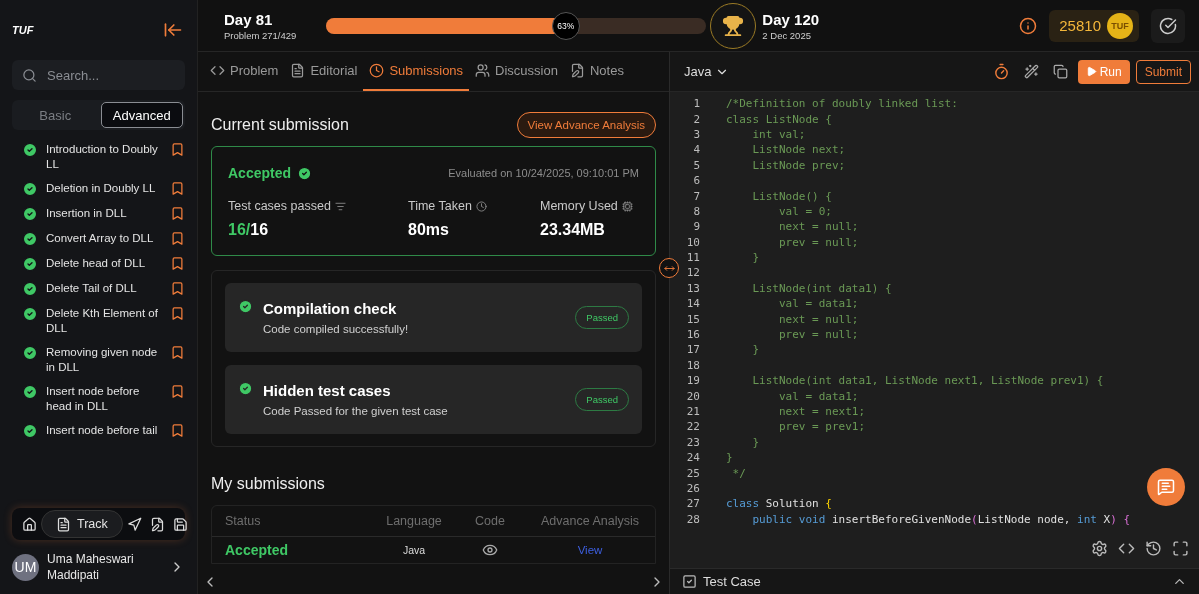  I want to click on code-line: ListNode(int data1, ListNode next1, ListNode prev1) {, so click(927, 381).